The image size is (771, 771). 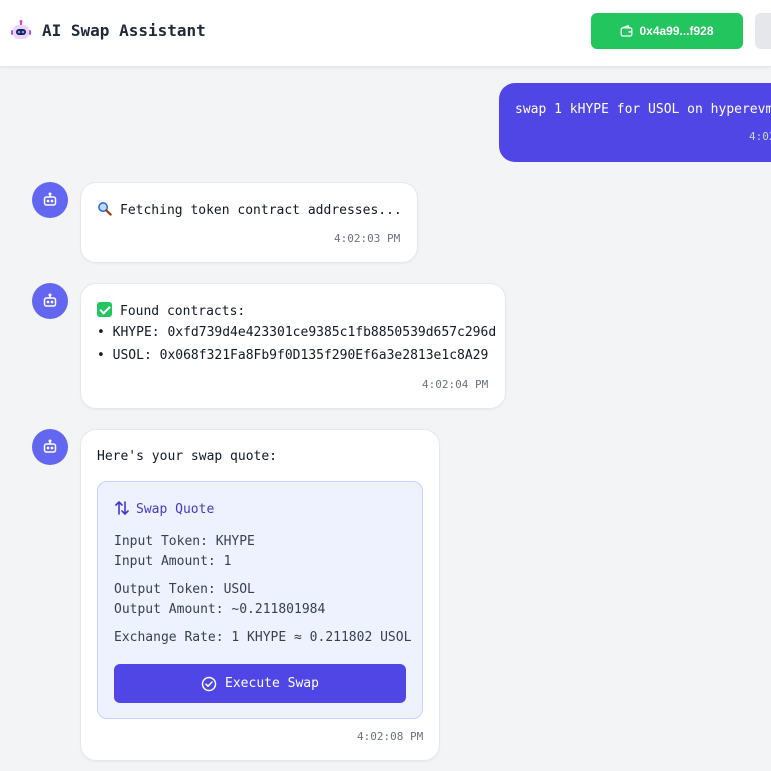 What do you see at coordinates (385, 33) in the screenshot?
I see `app-header: AI Swap Assistant 0x4a99...f928` at bounding box center [385, 33].